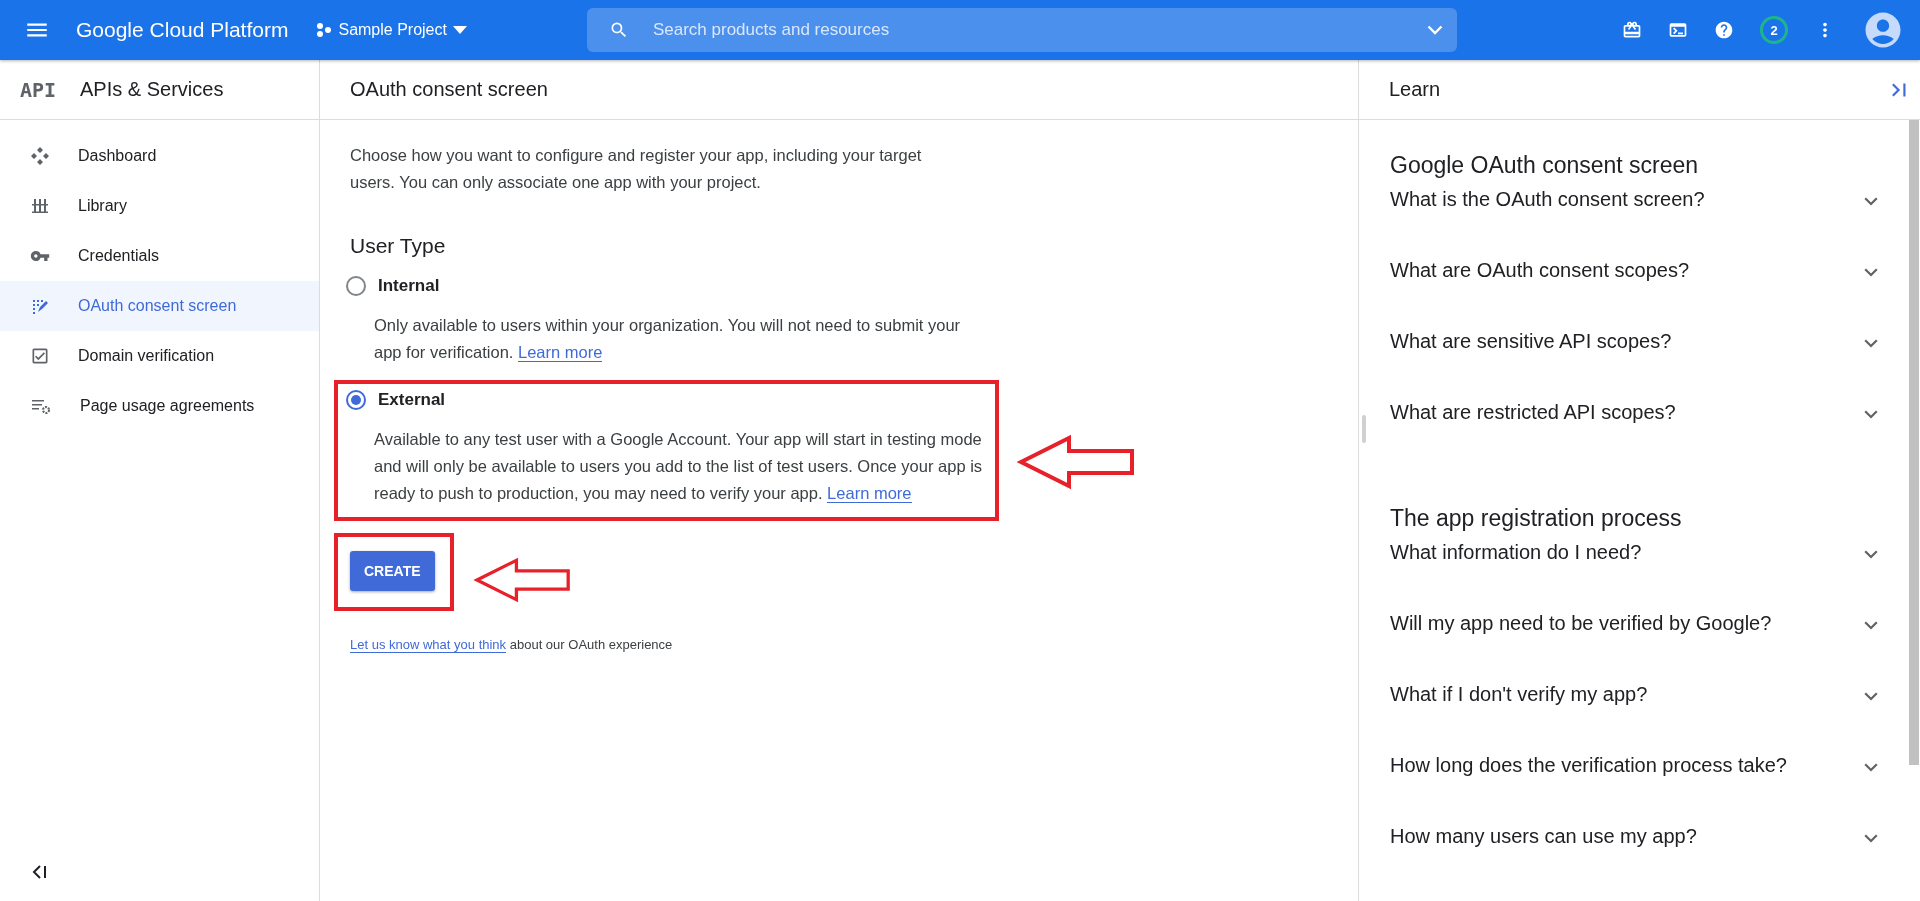  Describe the element at coordinates (159, 256) in the screenshot. I see `sidebar-item: Credentials` at that location.